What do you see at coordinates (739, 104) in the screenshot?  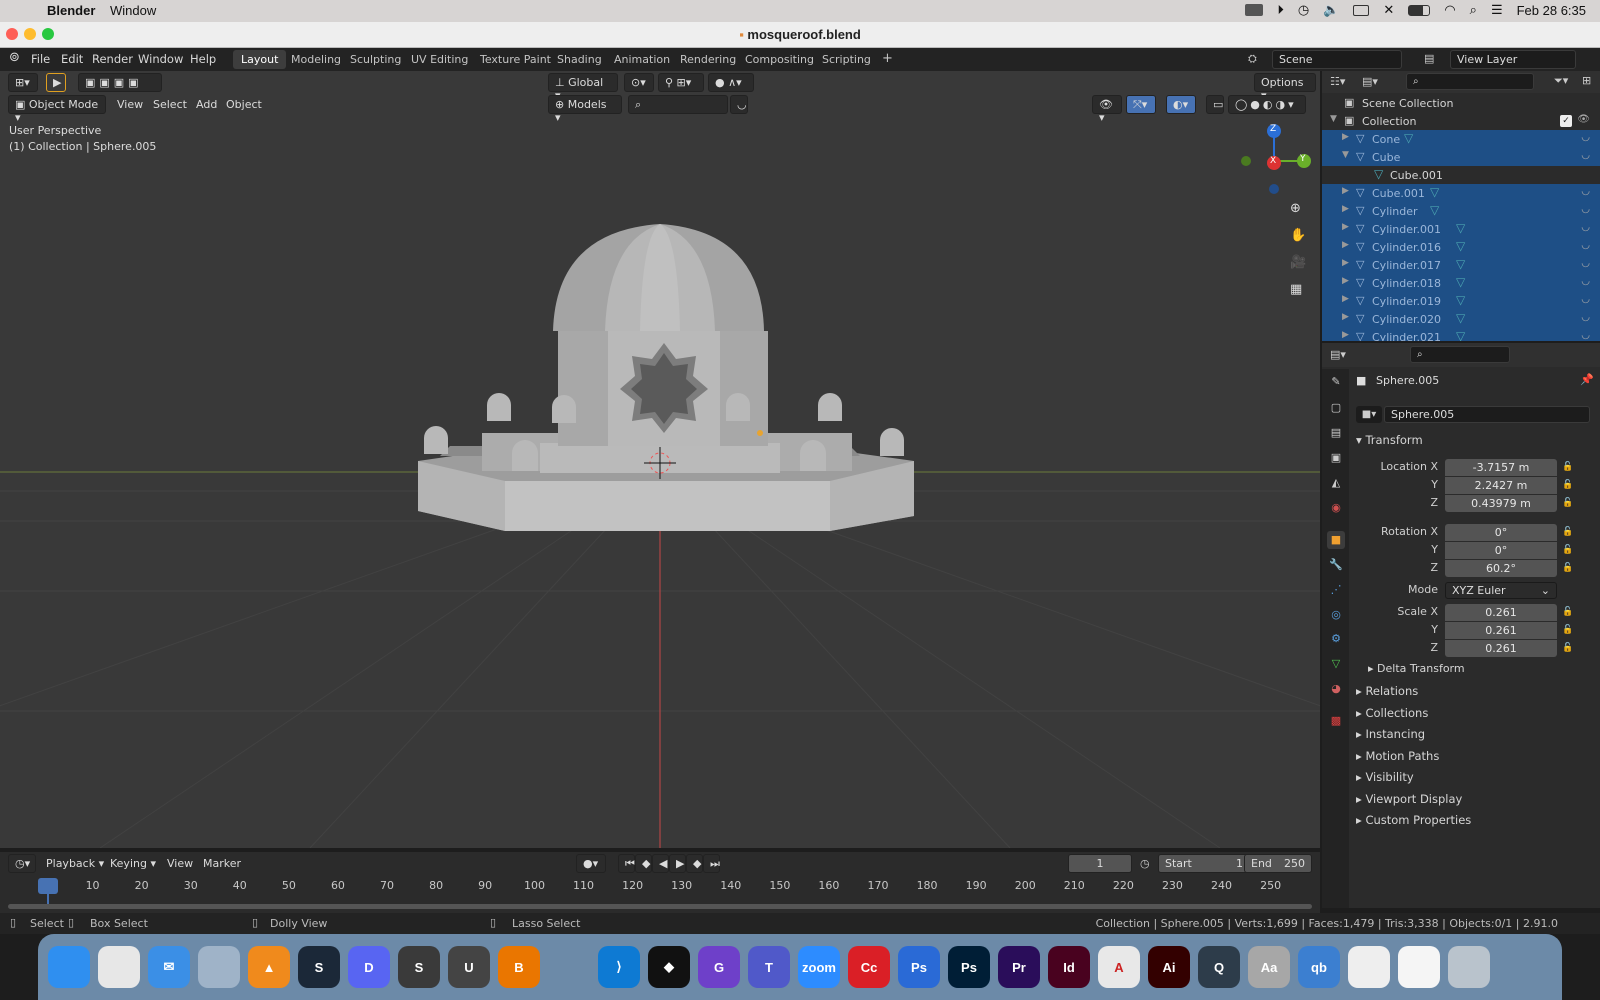 I see `filter-toggle-icon: ◡` at bounding box center [739, 104].